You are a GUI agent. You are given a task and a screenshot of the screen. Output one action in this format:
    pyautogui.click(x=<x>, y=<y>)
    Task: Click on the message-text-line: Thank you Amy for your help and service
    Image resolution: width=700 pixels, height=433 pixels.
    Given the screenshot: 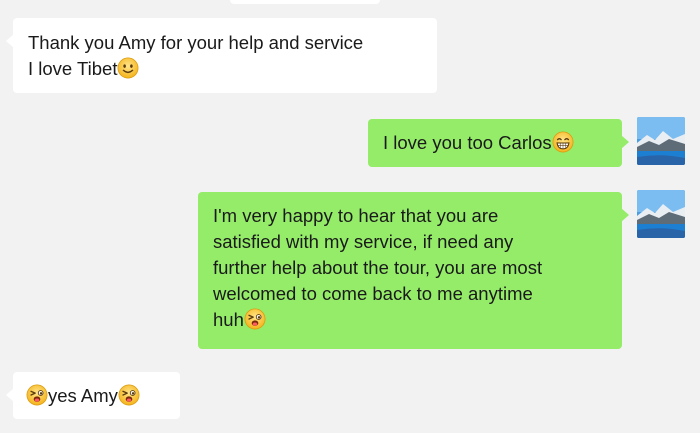 What is the action you would take?
    pyautogui.click(x=196, y=42)
    